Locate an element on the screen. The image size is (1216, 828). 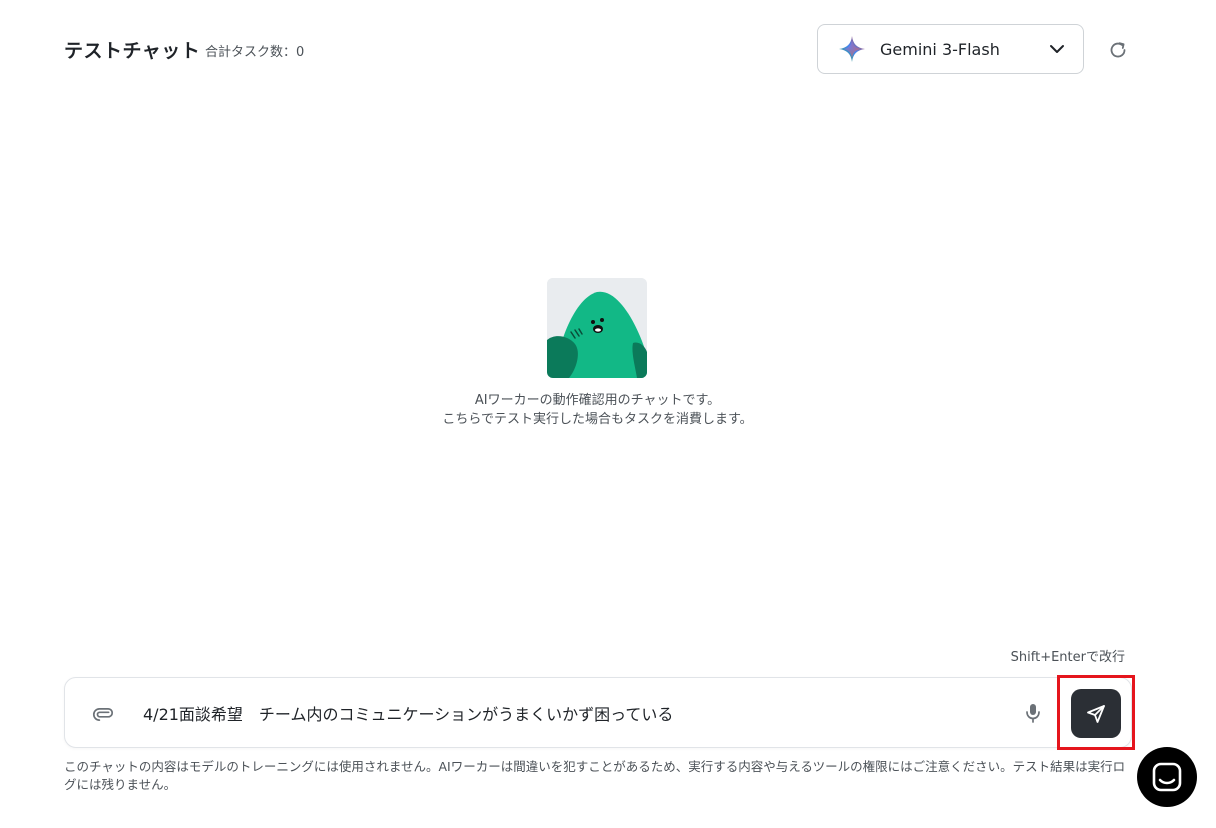
microphone-icon is located at coordinates (1033, 713).